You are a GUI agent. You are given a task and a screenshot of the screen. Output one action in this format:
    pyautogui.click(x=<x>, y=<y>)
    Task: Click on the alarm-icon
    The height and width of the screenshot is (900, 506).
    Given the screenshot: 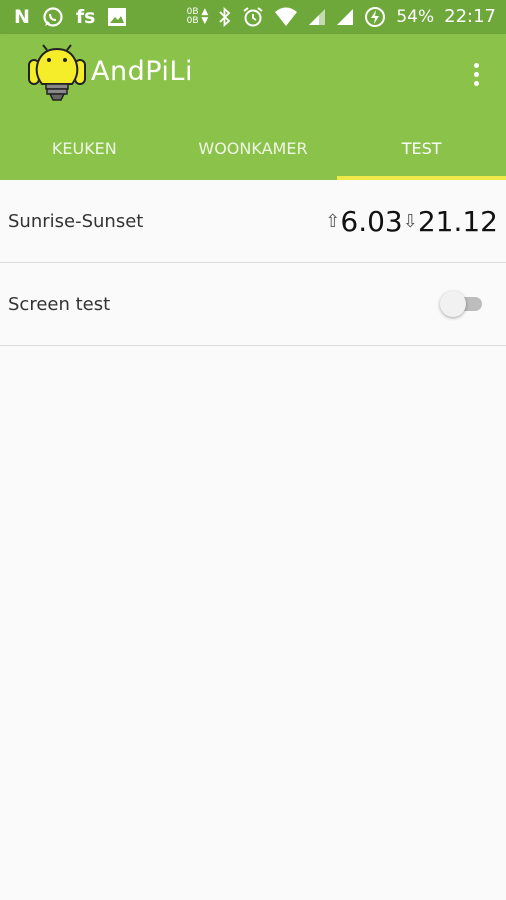 What is the action you would take?
    pyautogui.click(x=253, y=17)
    